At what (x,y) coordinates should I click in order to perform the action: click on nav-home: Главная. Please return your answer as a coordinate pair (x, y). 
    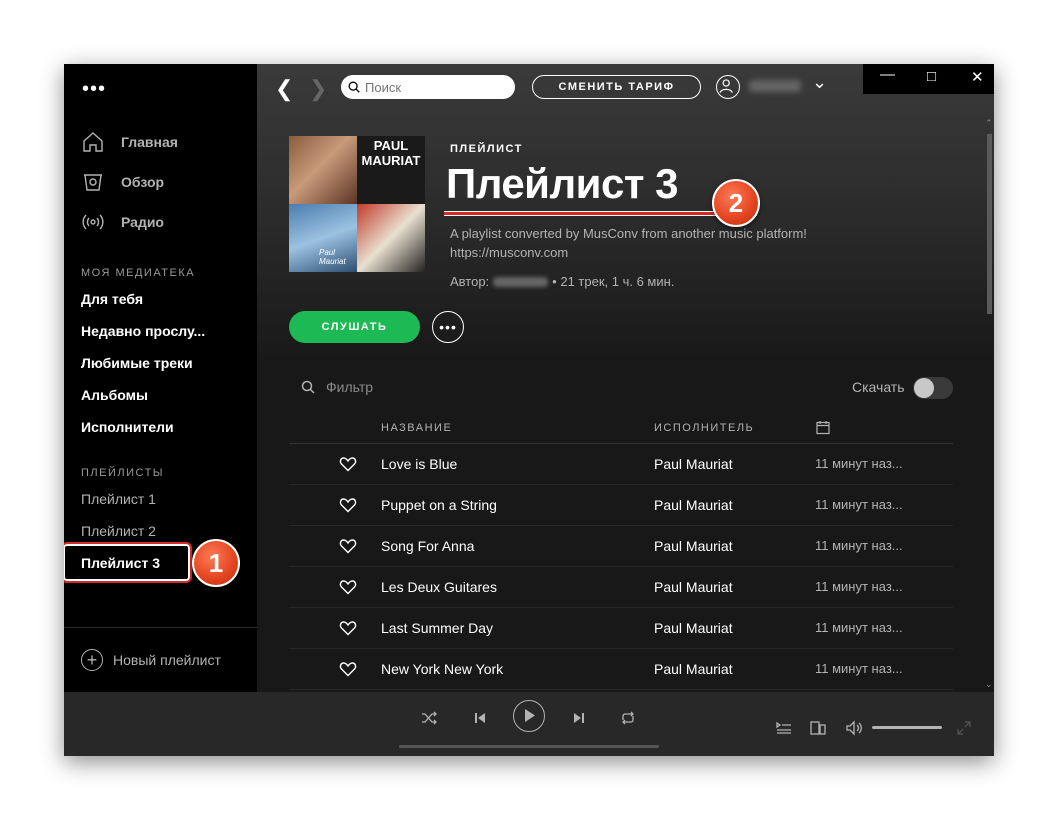
    Looking at the image, I should click on (129, 142).